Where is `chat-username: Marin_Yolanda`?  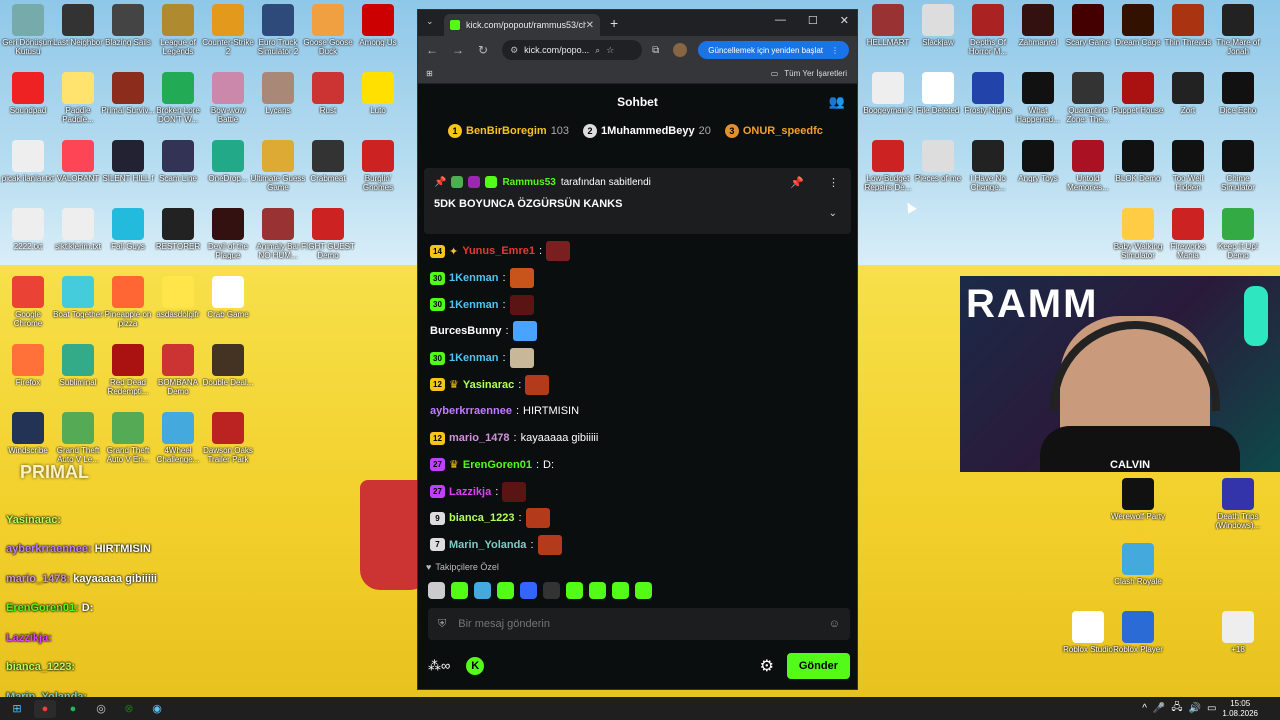 chat-username: Marin_Yolanda is located at coordinates (487, 545).